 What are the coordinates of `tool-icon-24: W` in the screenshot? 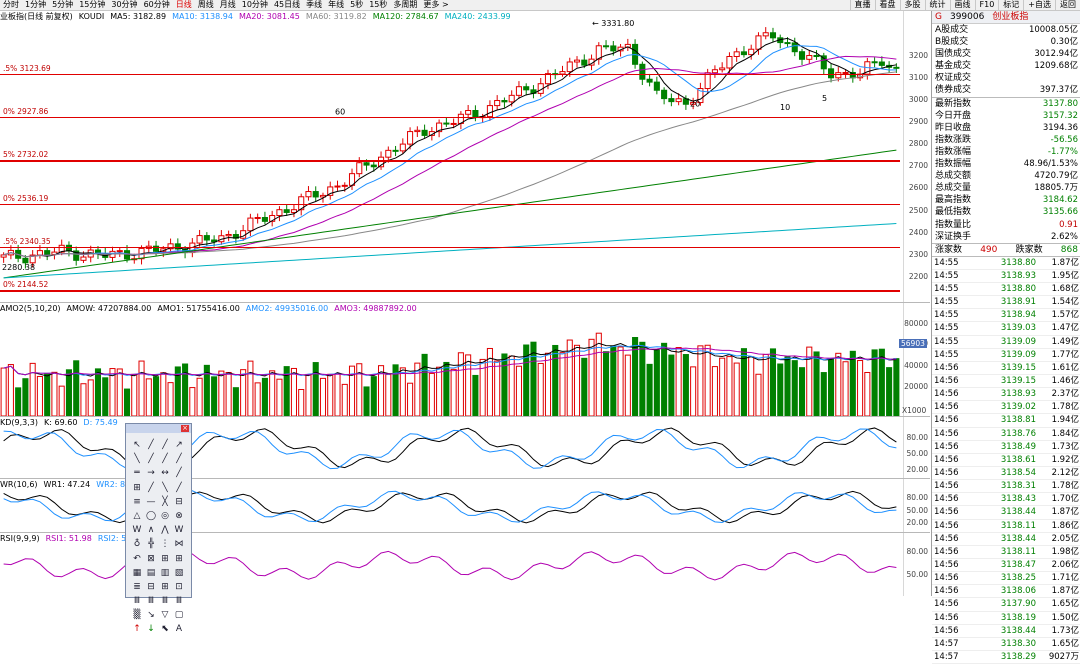 It's located at (137, 530).